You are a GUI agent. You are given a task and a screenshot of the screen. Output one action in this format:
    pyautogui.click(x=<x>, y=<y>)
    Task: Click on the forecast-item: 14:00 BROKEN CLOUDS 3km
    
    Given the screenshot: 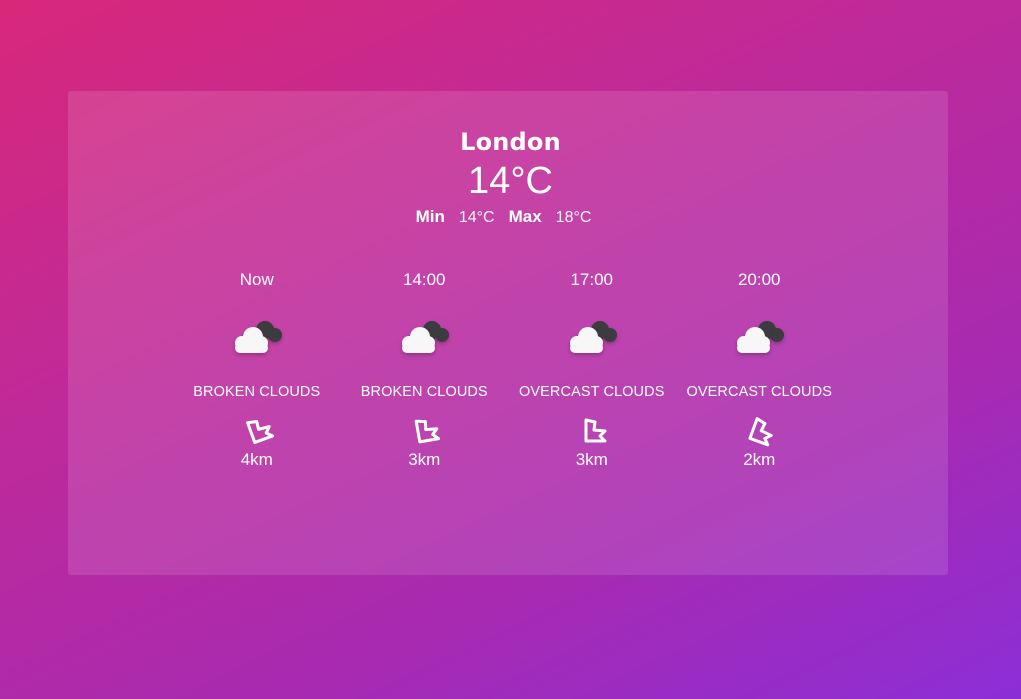 What is the action you would take?
    pyautogui.click(x=425, y=370)
    